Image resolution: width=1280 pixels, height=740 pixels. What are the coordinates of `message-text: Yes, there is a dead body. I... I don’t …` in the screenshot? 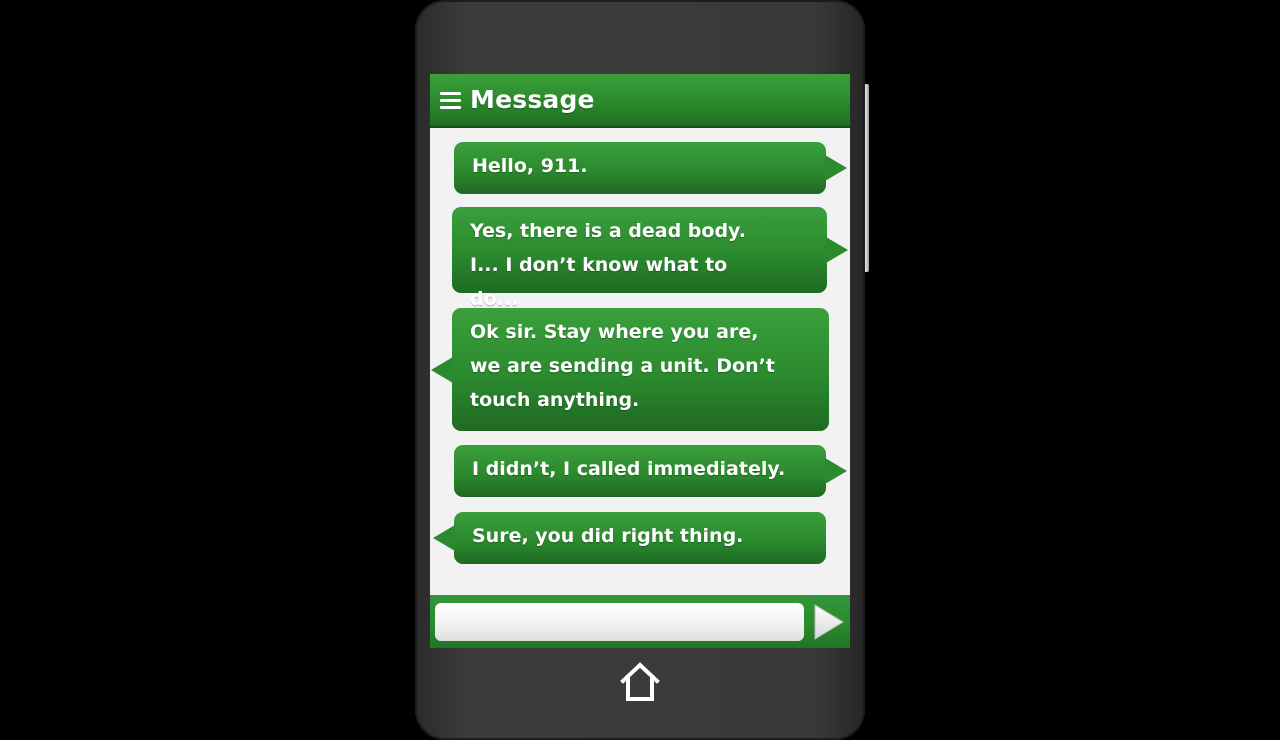 It's located at (608, 265).